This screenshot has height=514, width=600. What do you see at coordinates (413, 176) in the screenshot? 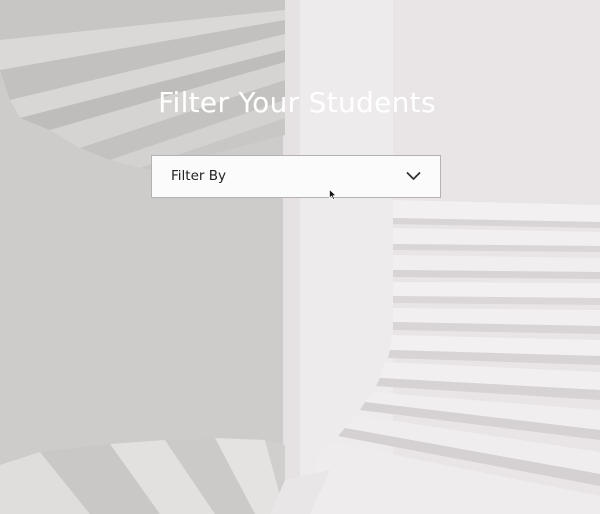
I see `chevron-down-icon` at bounding box center [413, 176].